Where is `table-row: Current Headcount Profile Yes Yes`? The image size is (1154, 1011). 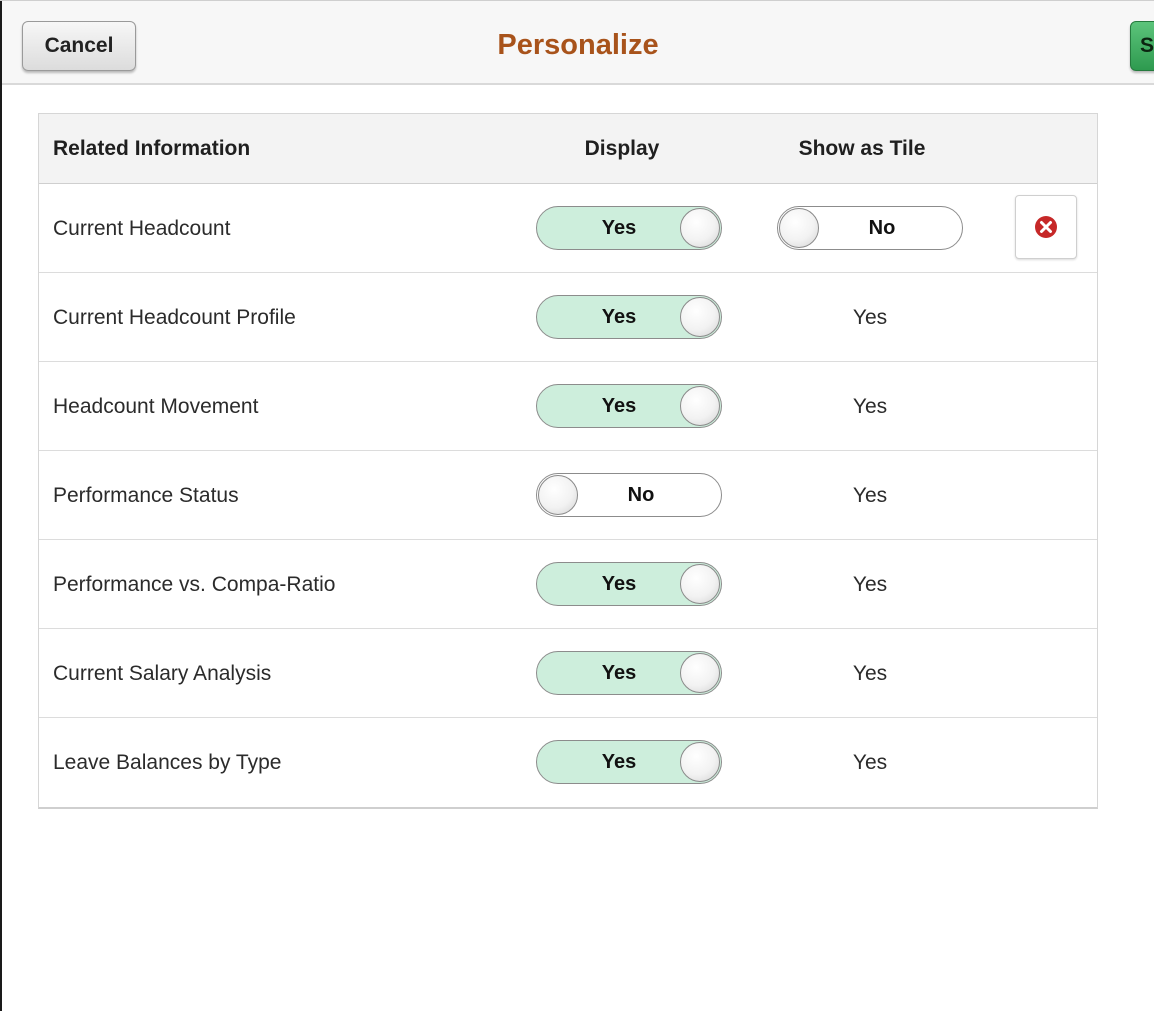 table-row: Current Headcount Profile Yes Yes is located at coordinates (568, 317).